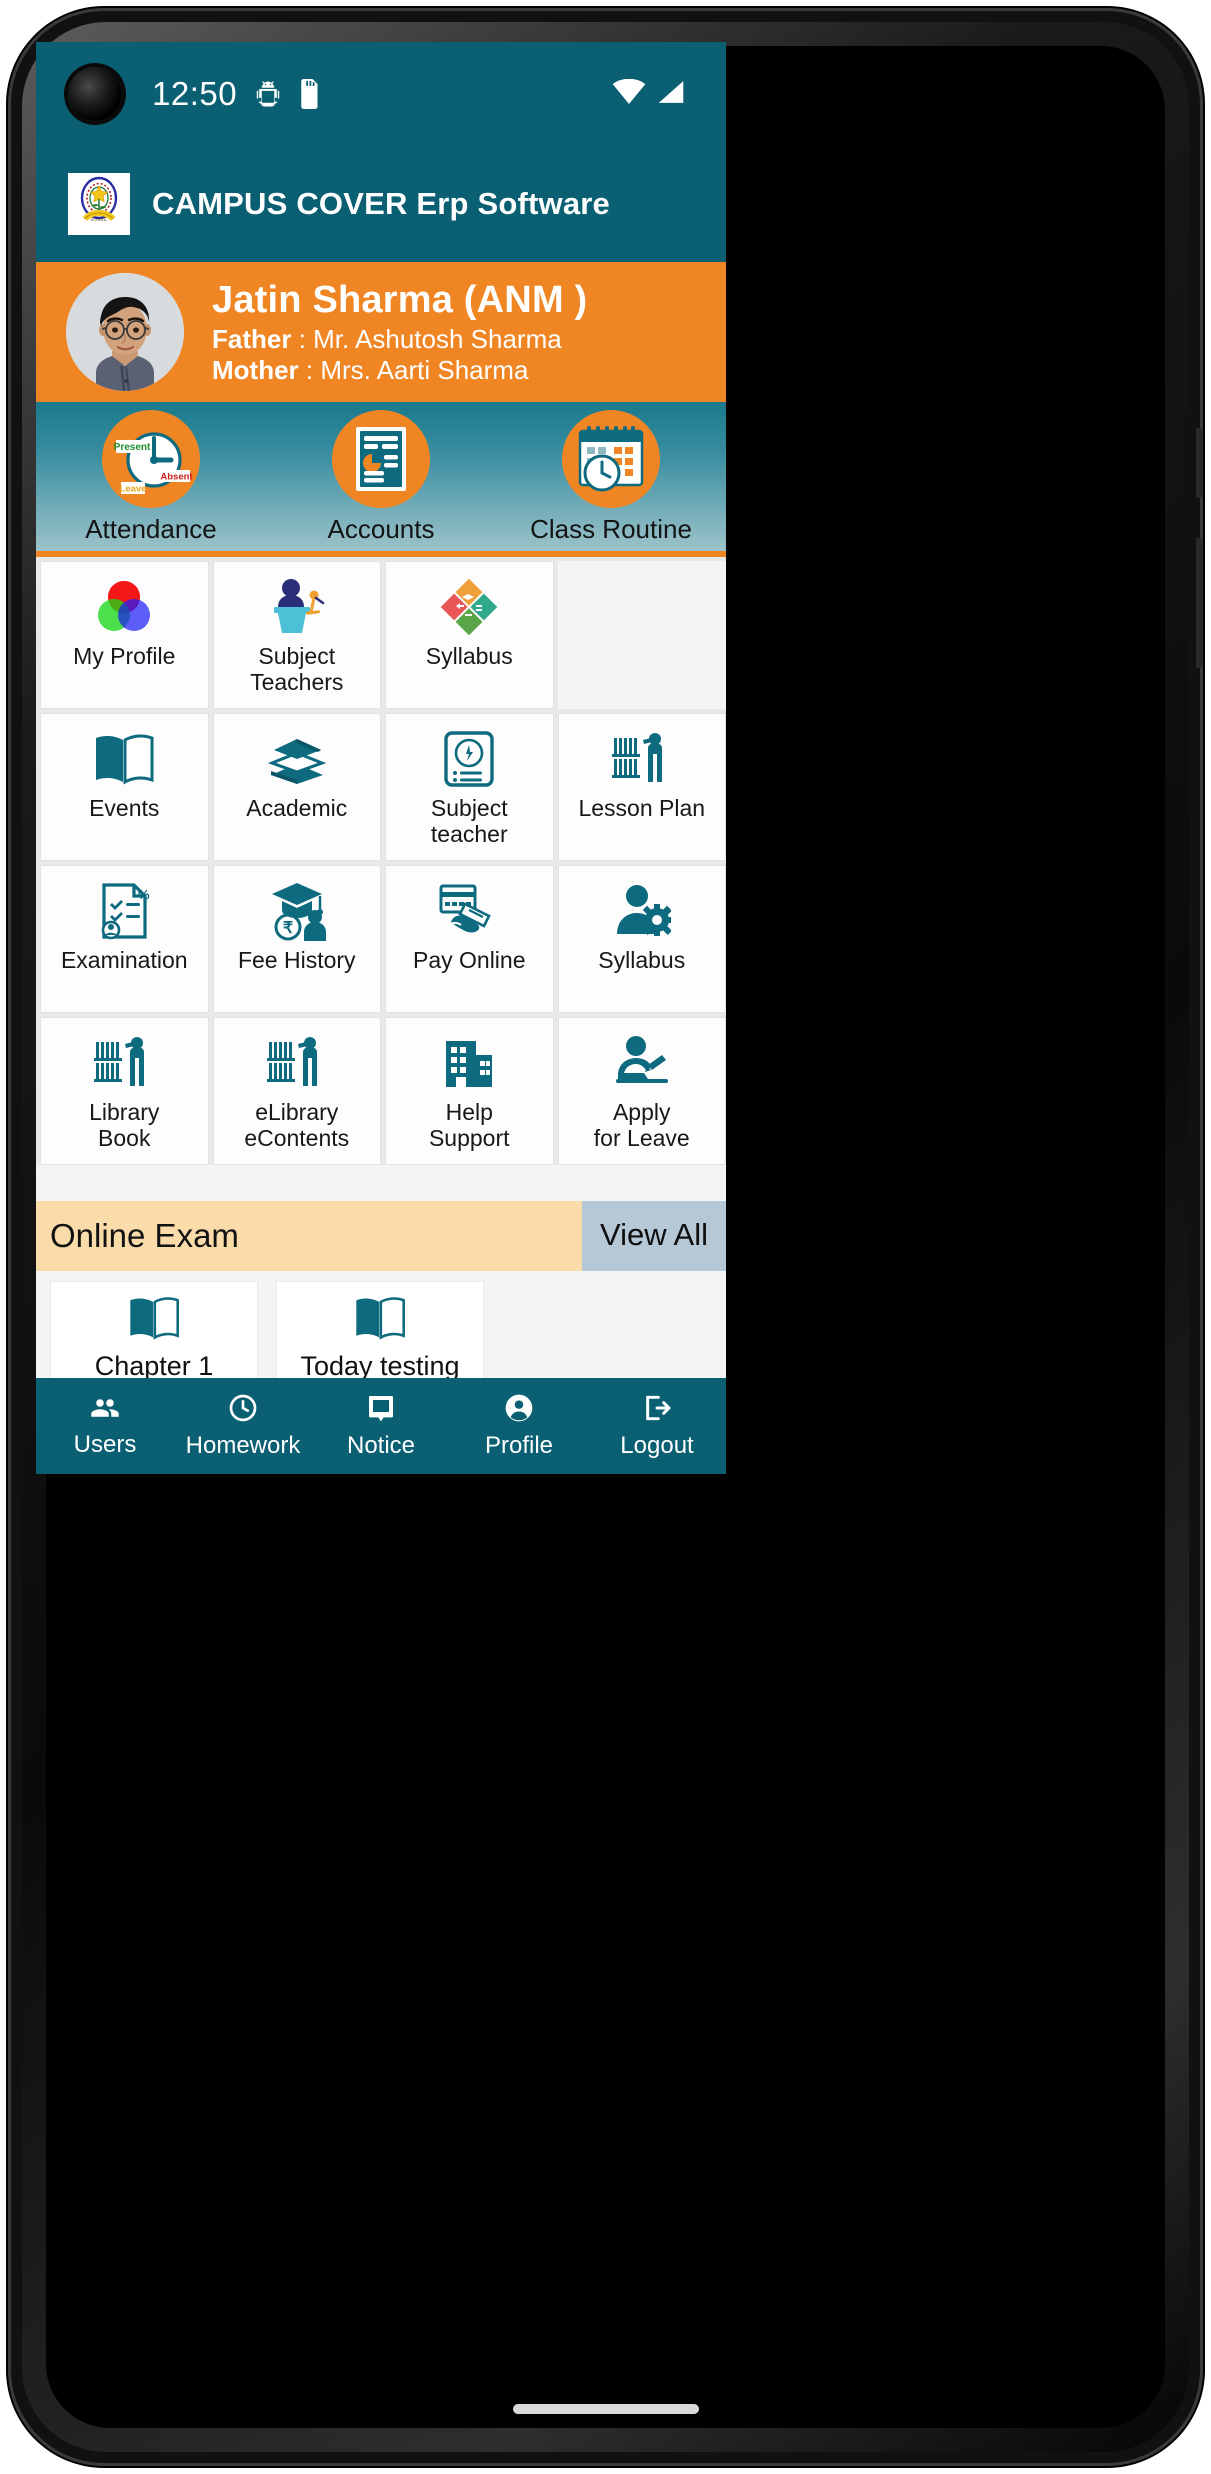 Image resolution: width=1211 pixels, height=2474 pixels. I want to click on tile-syllabus-bottom: Syllabus, so click(641, 939).